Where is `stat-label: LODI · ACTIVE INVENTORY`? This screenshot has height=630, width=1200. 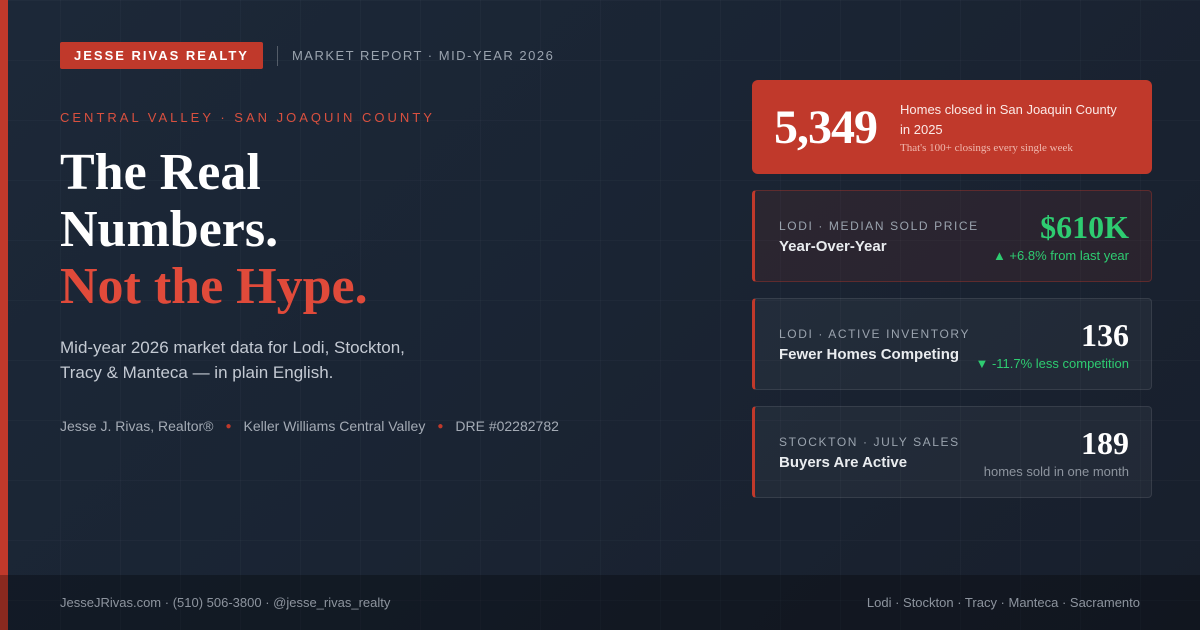 stat-label: LODI · ACTIVE INVENTORY is located at coordinates (875, 334).